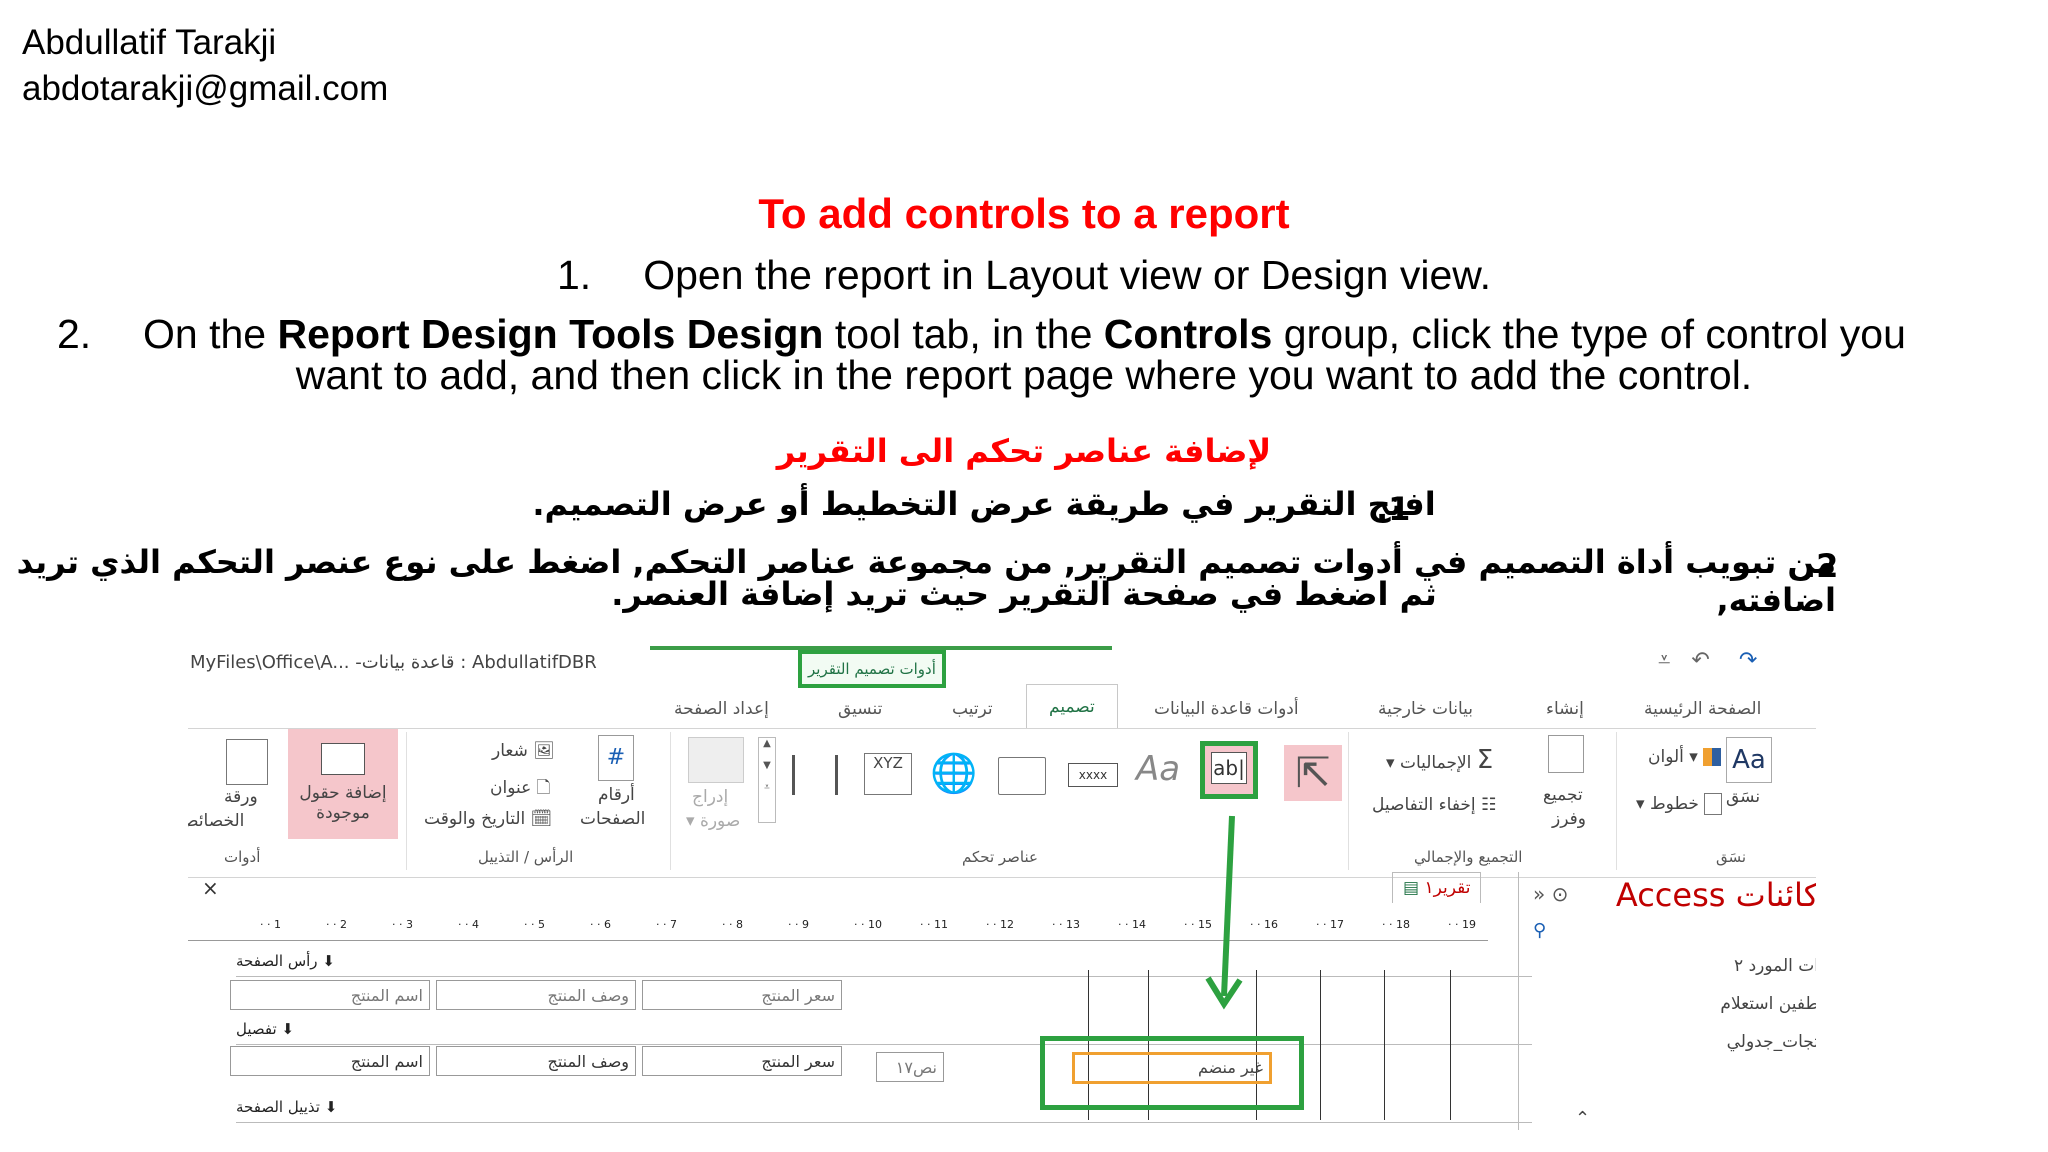  What do you see at coordinates (74, 334) in the screenshot?
I see `step-2-number: 2.` at bounding box center [74, 334].